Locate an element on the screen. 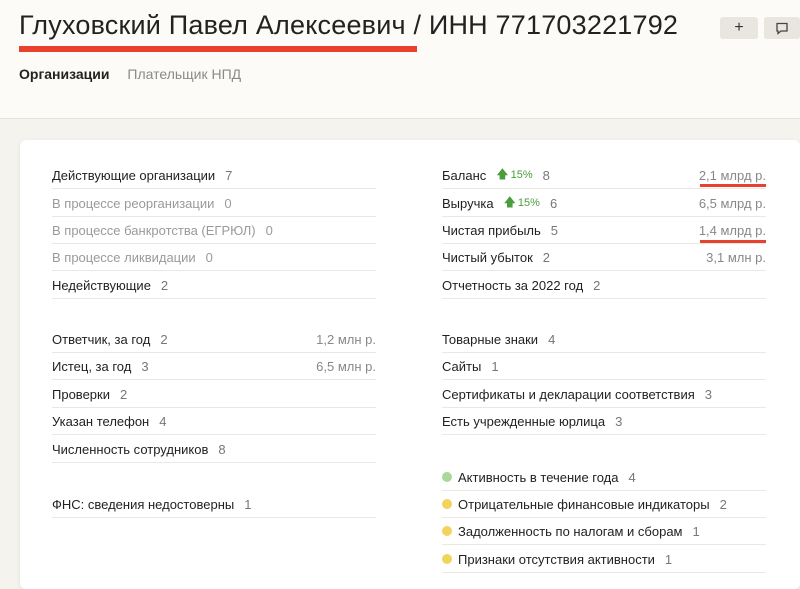 This screenshot has width=800, height=589. status-label: Действующие организации is located at coordinates (134, 175).